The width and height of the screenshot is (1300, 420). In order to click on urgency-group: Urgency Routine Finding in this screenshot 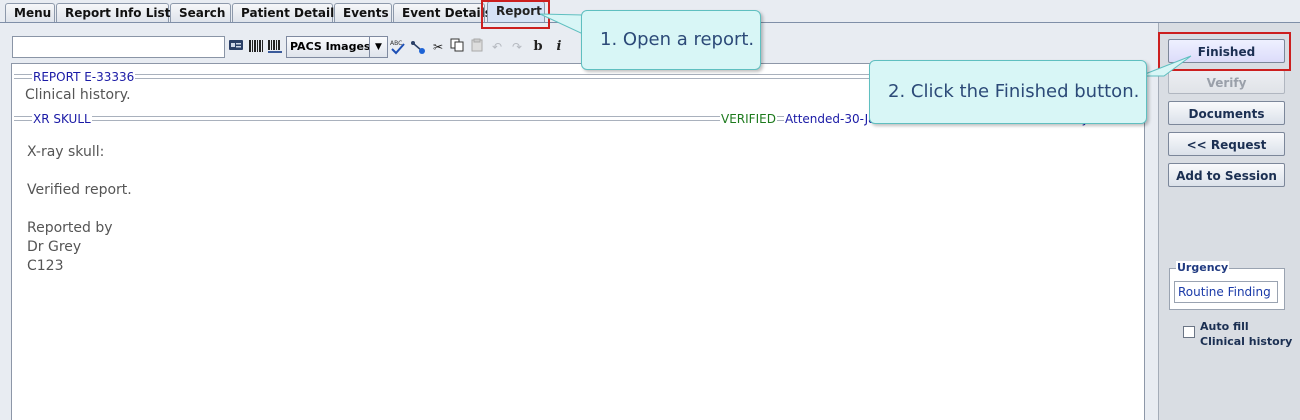, I will do `click(1227, 285)`.